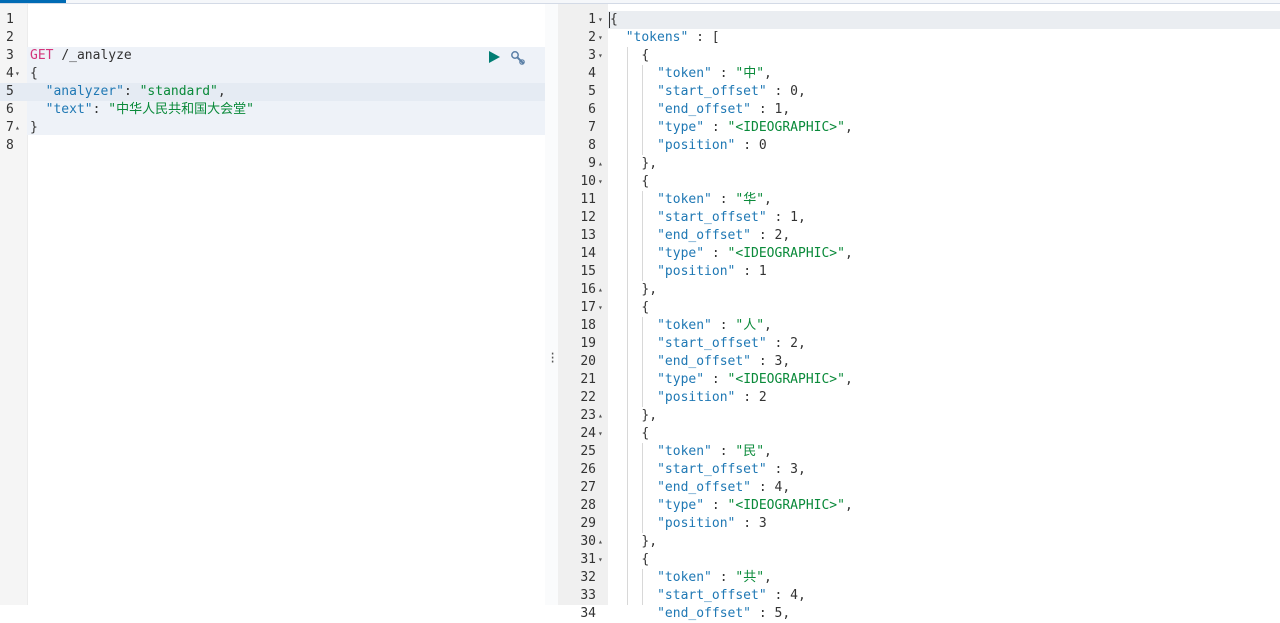 The width and height of the screenshot is (1280, 623). Describe the element at coordinates (919, 146) in the screenshot. I see `response-line: 8 "position" : 0` at that location.